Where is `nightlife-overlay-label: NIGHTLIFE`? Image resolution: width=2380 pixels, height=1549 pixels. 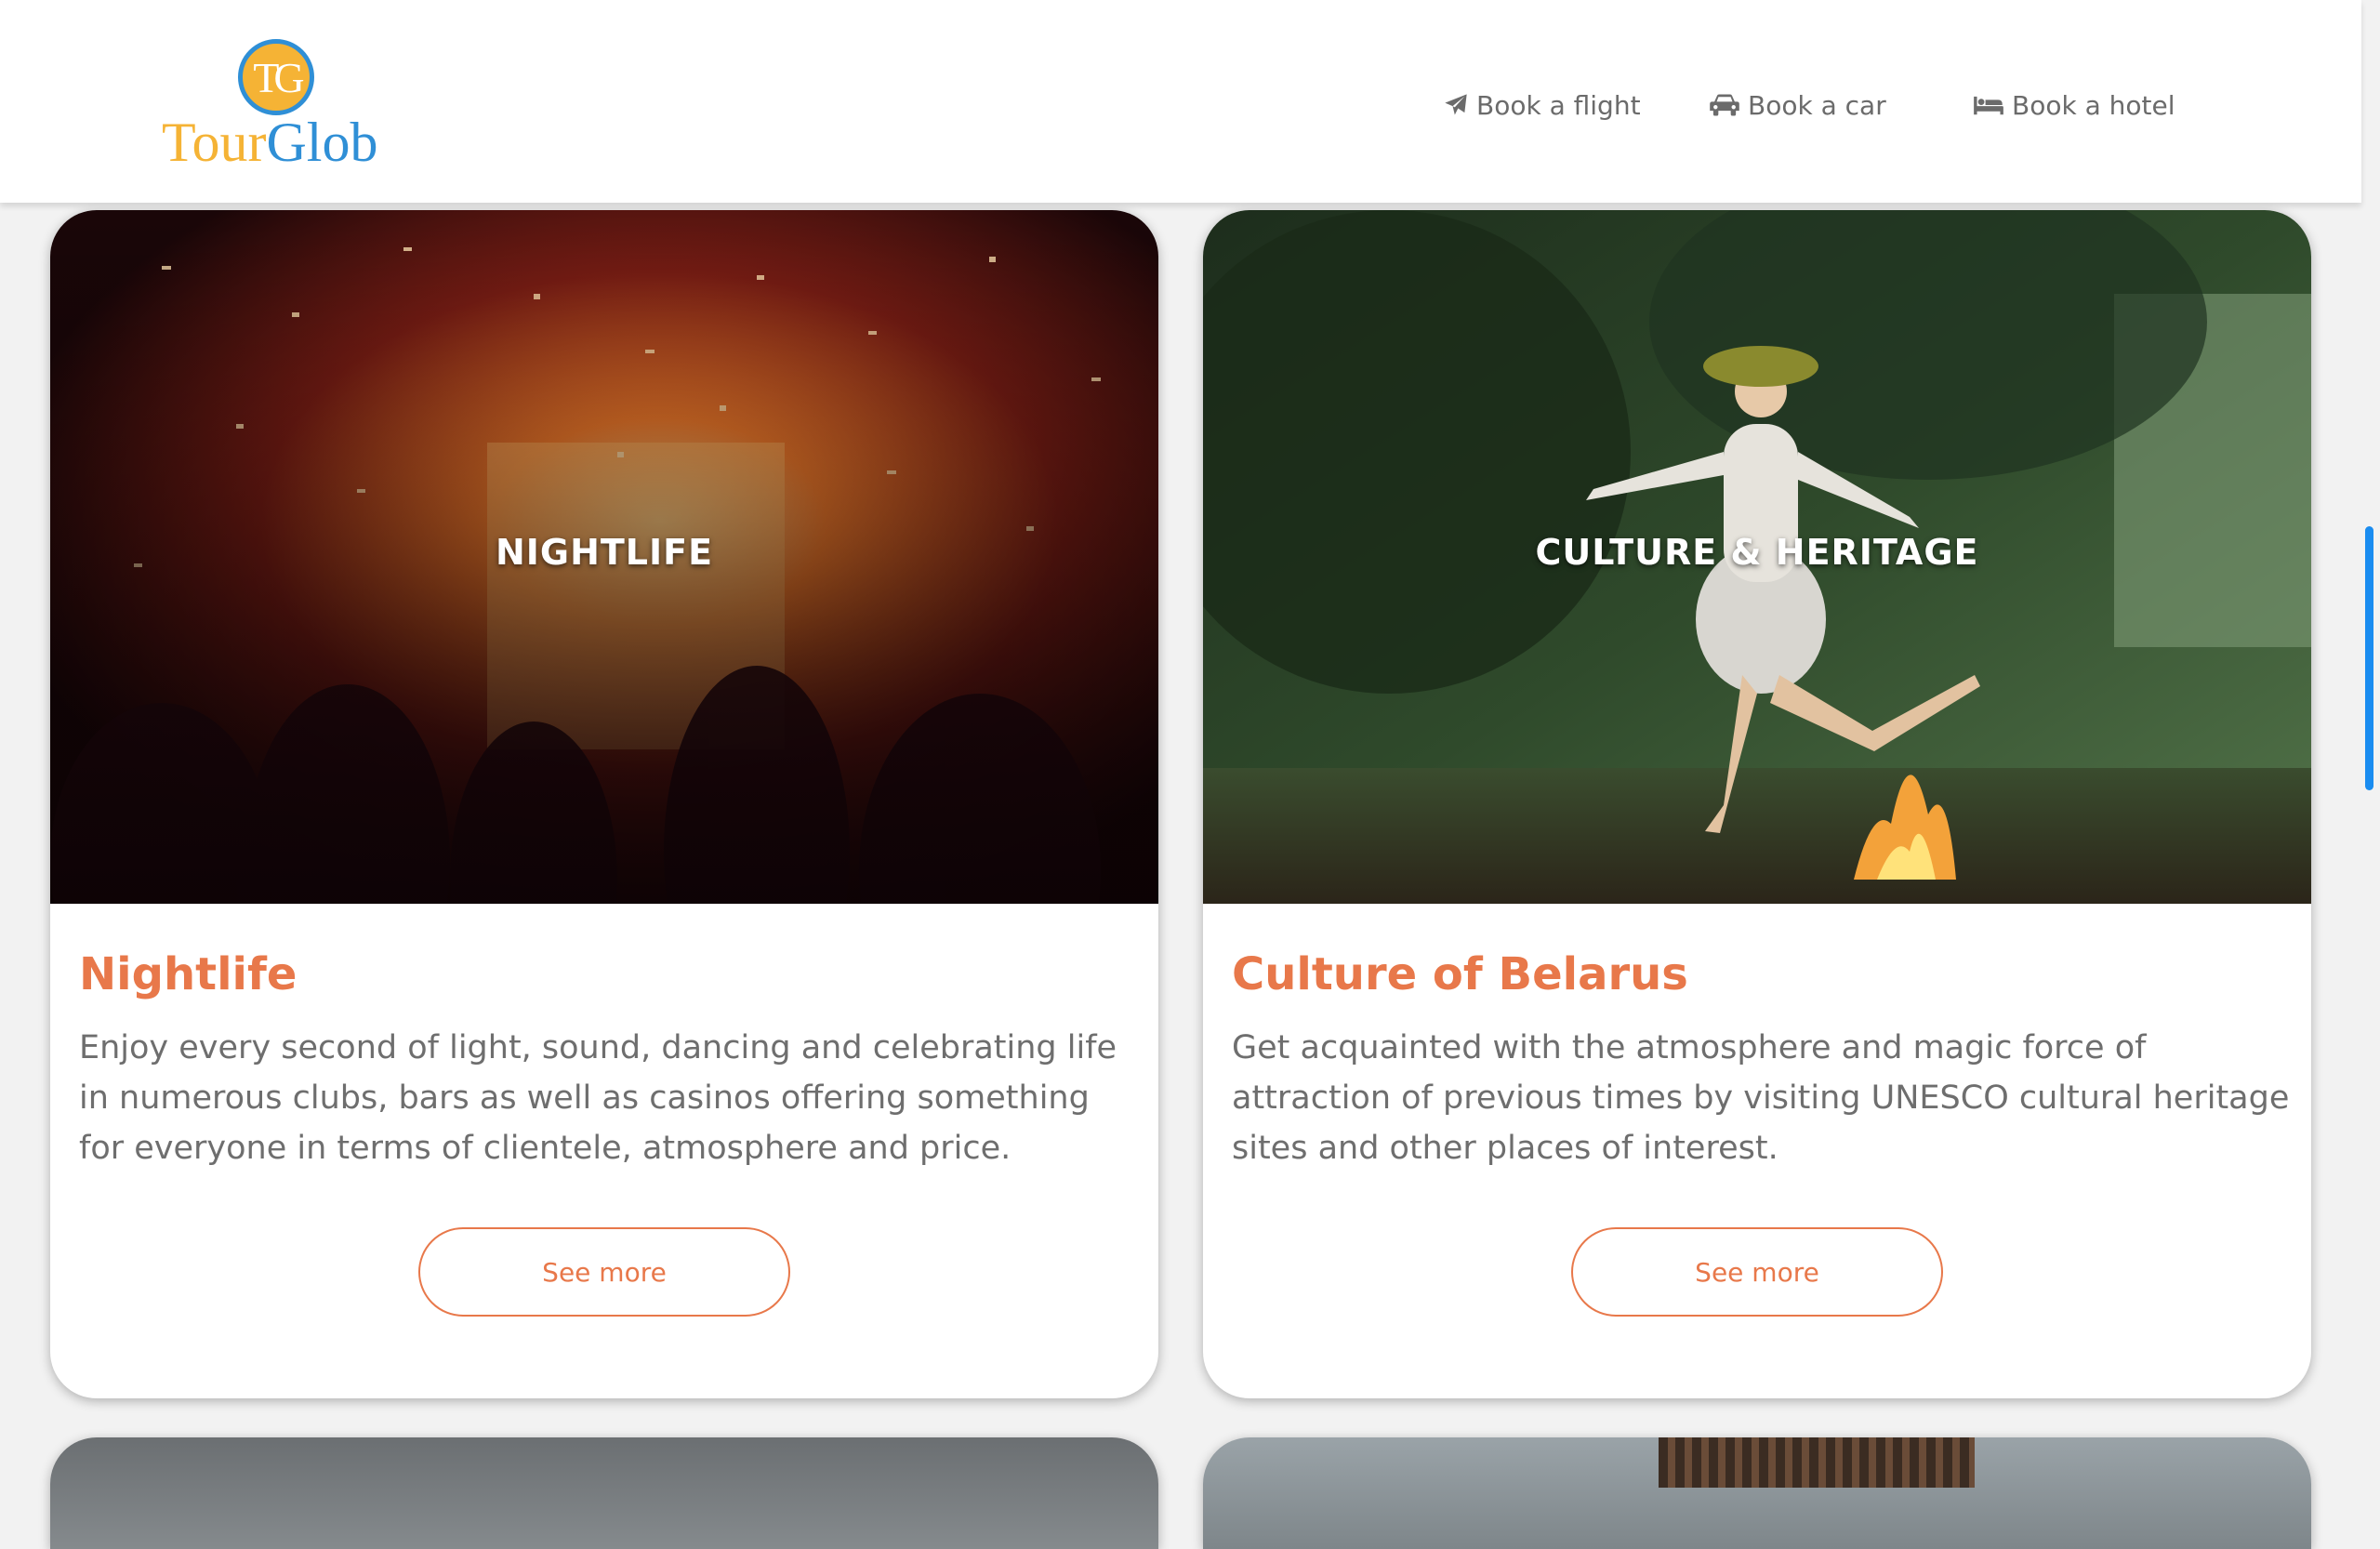 nightlife-overlay-label: NIGHTLIFE is located at coordinates (604, 552).